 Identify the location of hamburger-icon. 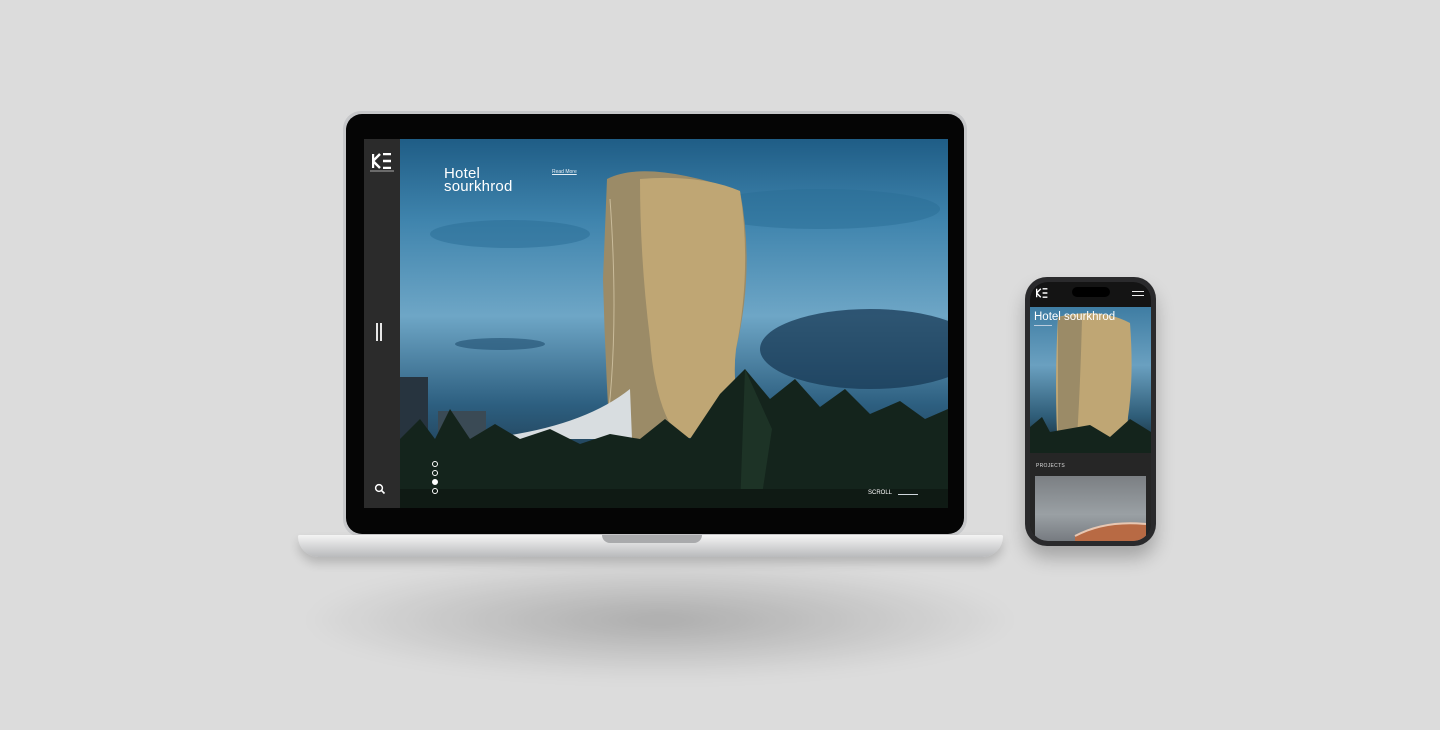
(1138, 294).